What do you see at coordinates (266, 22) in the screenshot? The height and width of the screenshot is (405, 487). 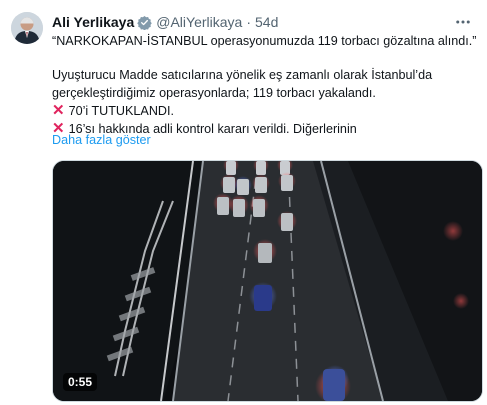 I see `tweet-time: 54d` at bounding box center [266, 22].